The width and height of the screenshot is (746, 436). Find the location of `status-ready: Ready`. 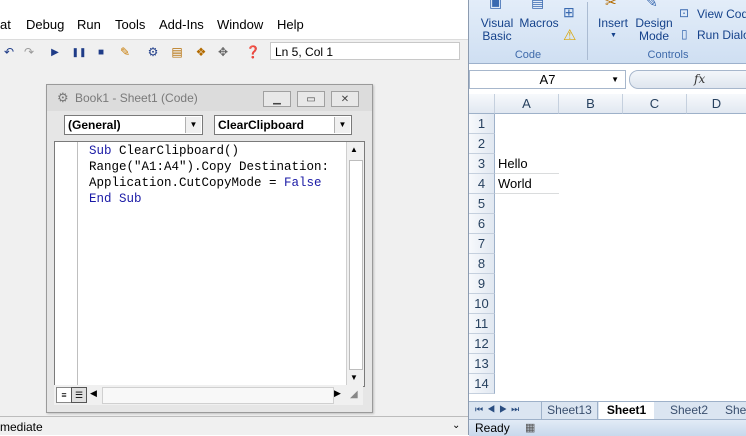

status-ready: Ready is located at coordinates (492, 428).